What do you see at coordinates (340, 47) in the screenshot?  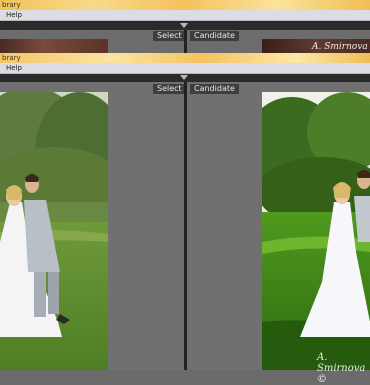 I see `watermark-top: A. Smirnova` at bounding box center [340, 47].